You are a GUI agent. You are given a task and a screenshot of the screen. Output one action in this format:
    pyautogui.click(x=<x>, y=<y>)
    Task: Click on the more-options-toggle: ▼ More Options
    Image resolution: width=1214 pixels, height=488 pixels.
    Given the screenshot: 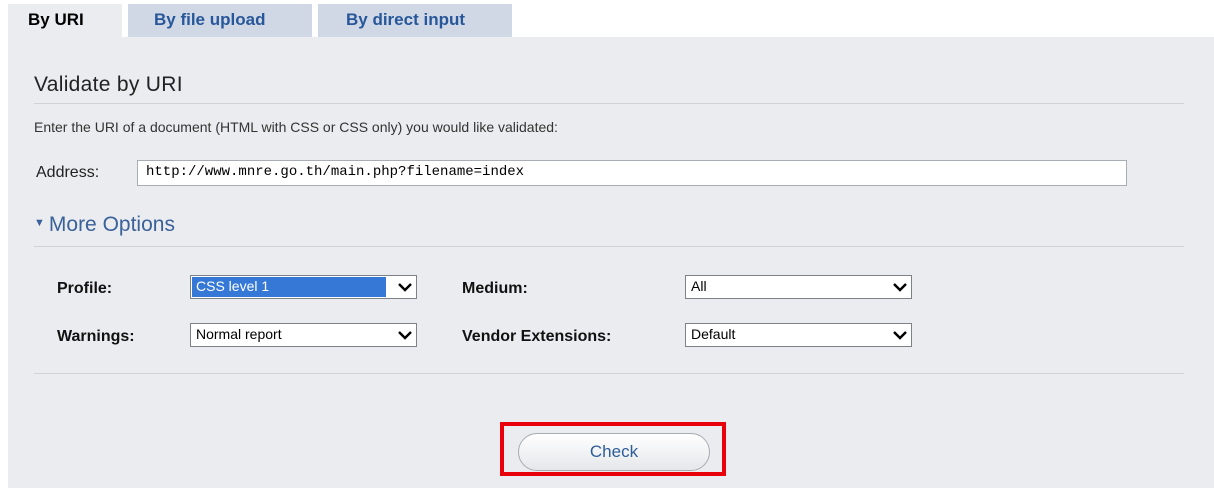 What is the action you would take?
    pyautogui.click(x=104, y=225)
    